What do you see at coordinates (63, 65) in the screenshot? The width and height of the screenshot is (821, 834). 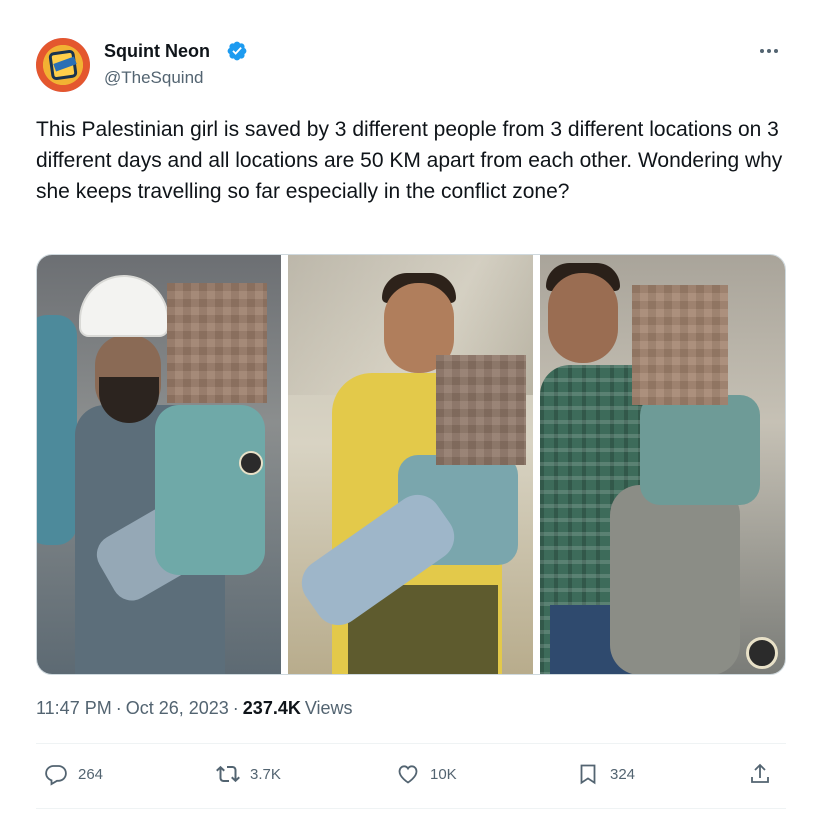 I see `avatar` at bounding box center [63, 65].